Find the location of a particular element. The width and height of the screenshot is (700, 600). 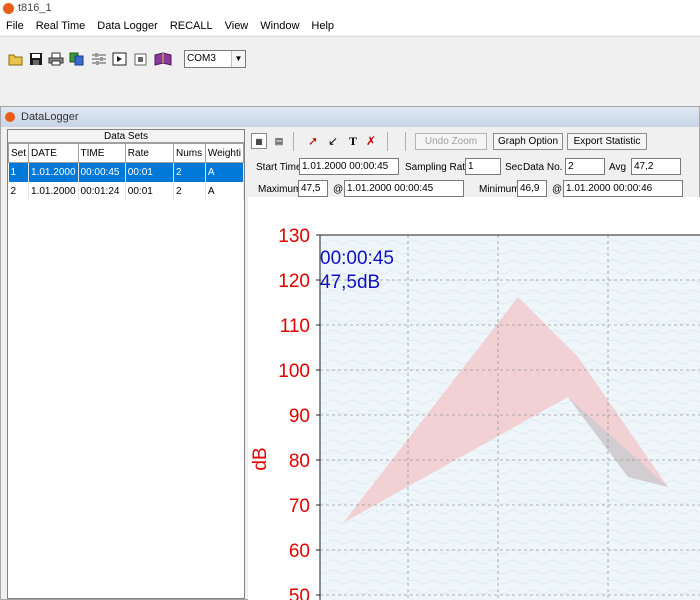

menu-data-logger: Data Logger is located at coordinates (127, 26).